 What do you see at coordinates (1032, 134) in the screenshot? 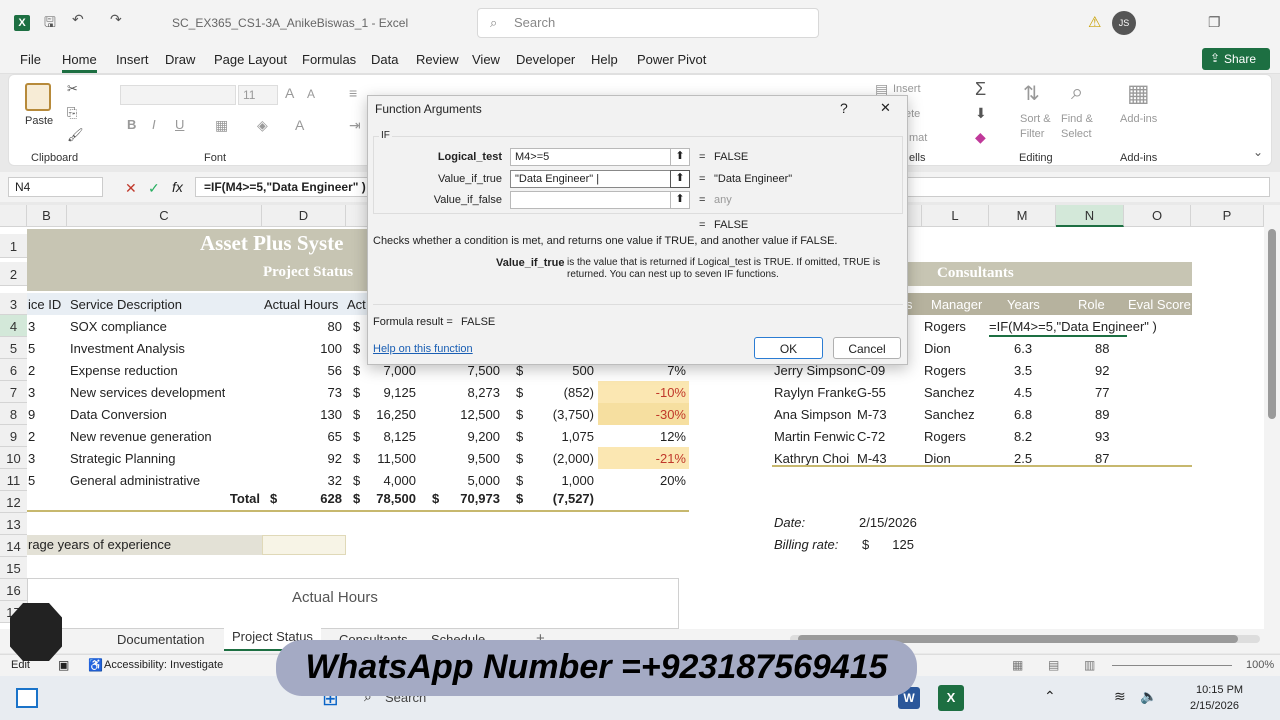
I see `filter-label: Filter` at bounding box center [1032, 134].